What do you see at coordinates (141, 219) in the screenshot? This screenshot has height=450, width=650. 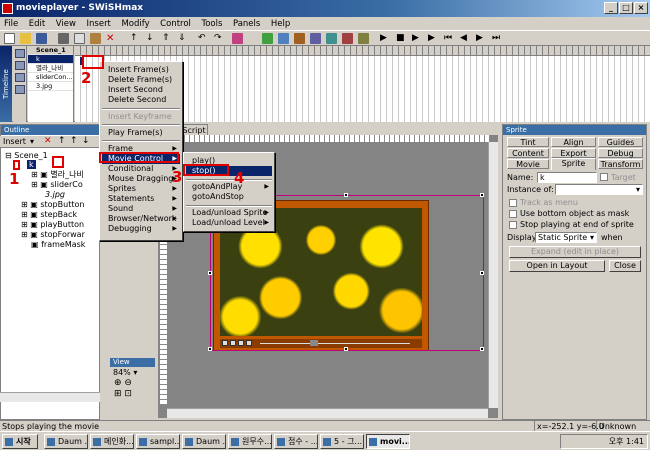 I see `menu-browser-network: Browser/Network ▶` at bounding box center [141, 219].